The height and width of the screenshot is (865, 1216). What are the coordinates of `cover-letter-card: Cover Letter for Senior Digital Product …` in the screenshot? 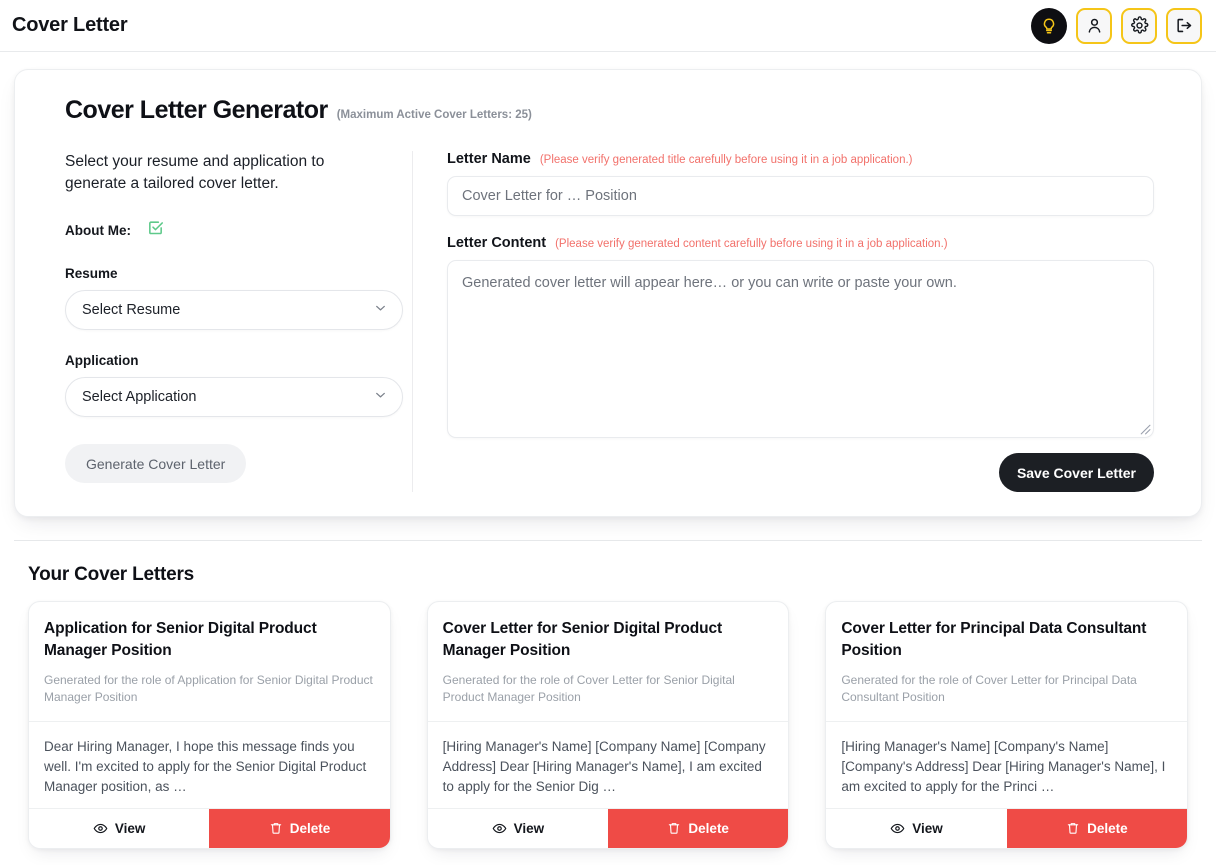 It's located at (608, 725).